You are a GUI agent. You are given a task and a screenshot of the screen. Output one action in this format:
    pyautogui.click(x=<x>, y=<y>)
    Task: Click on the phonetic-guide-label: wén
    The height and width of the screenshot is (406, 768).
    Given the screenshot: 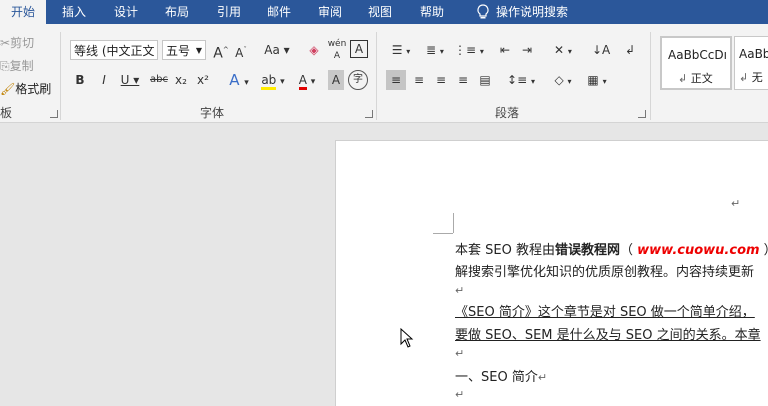 What is the action you would take?
    pyautogui.click(x=337, y=44)
    